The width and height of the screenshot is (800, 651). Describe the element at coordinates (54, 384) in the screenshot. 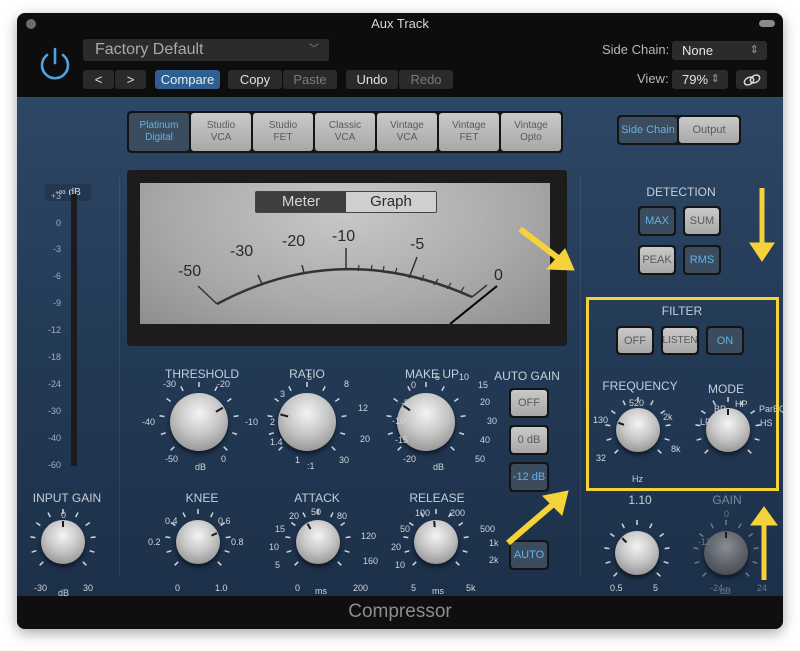

I see `input-scale-label: -24` at that location.